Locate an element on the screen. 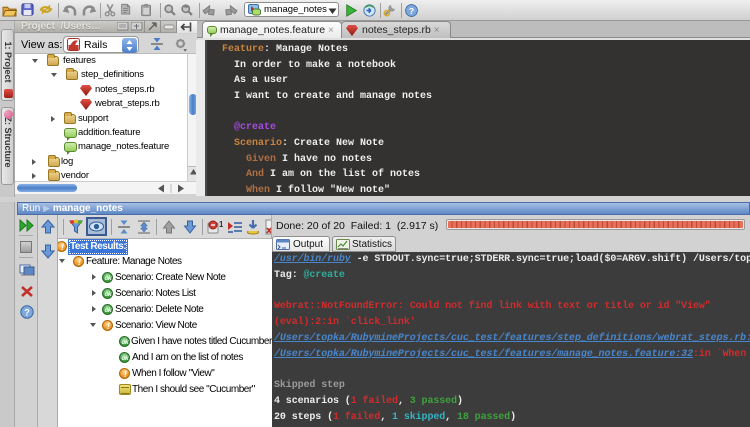  svg-text: 1 is located at coordinates (221, 224).